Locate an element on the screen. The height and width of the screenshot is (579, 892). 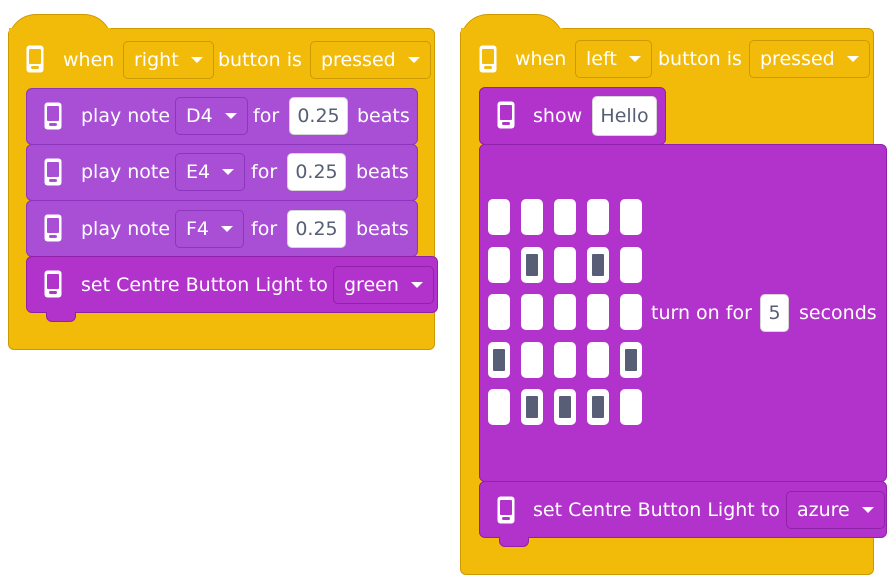
note-dropdown: E4 is located at coordinates (210, 172).